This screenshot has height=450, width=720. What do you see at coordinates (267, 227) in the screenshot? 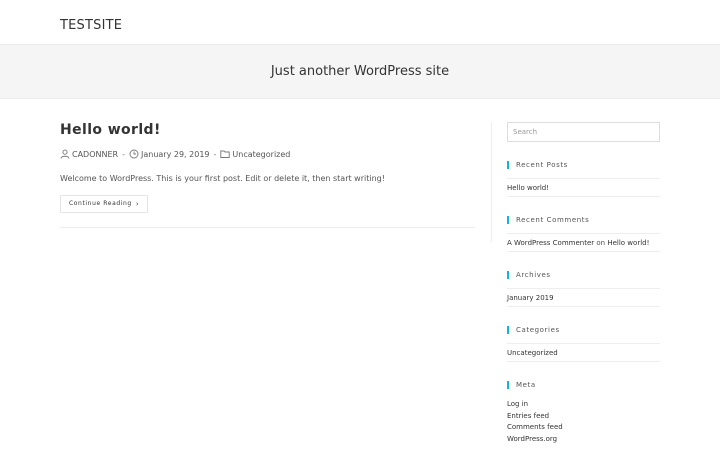
I see `post-divider` at bounding box center [267, 227].